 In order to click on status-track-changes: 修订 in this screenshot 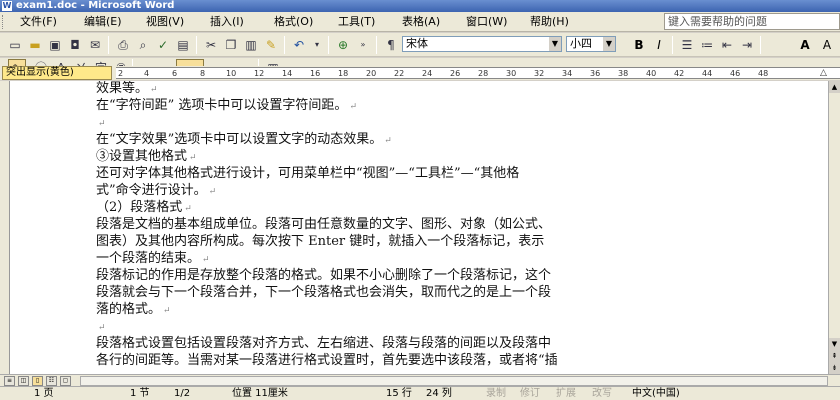, I will do `click(530, 393)`.